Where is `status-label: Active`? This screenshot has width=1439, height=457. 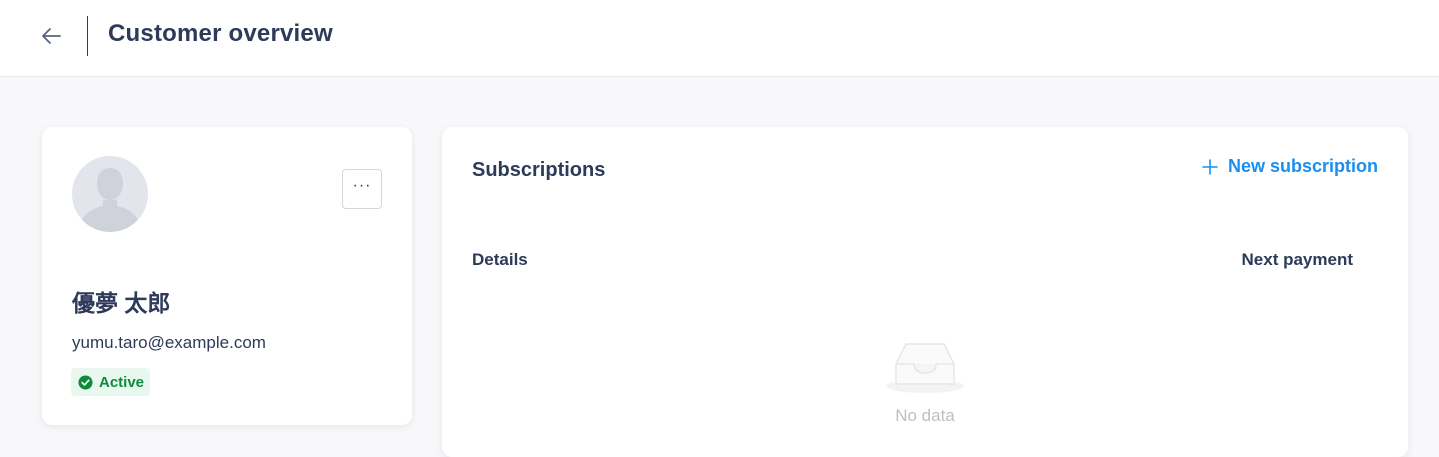 status-label: Active is located at coordinates (122, 382).